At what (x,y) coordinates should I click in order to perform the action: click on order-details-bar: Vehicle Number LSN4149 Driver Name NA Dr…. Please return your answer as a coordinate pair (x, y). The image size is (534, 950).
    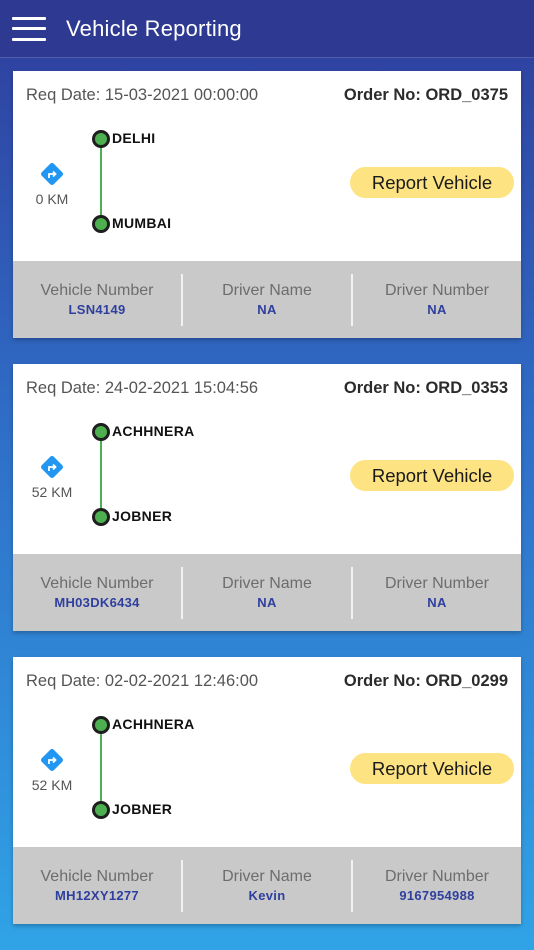
    Looking at the image, I should click on (267, 299).